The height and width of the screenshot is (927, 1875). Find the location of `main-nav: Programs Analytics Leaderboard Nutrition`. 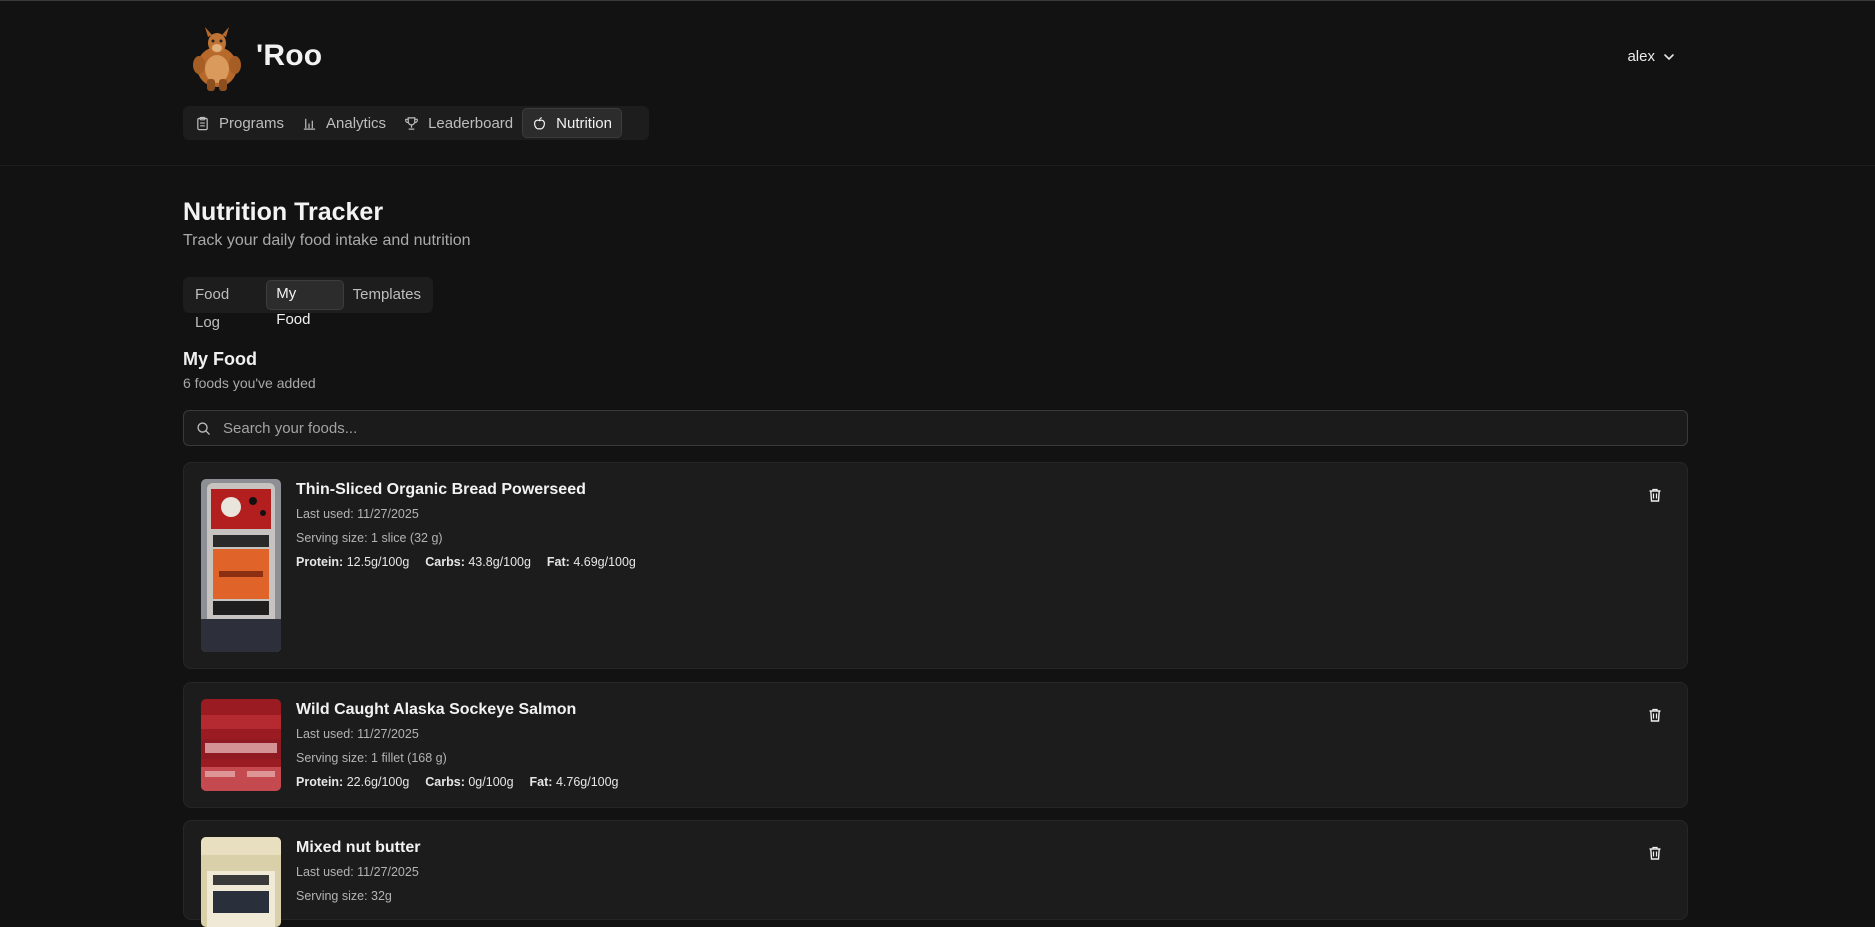

main-nav: Programs Analytics Leaderboard Nutrition is located at coordinates (416, 123).